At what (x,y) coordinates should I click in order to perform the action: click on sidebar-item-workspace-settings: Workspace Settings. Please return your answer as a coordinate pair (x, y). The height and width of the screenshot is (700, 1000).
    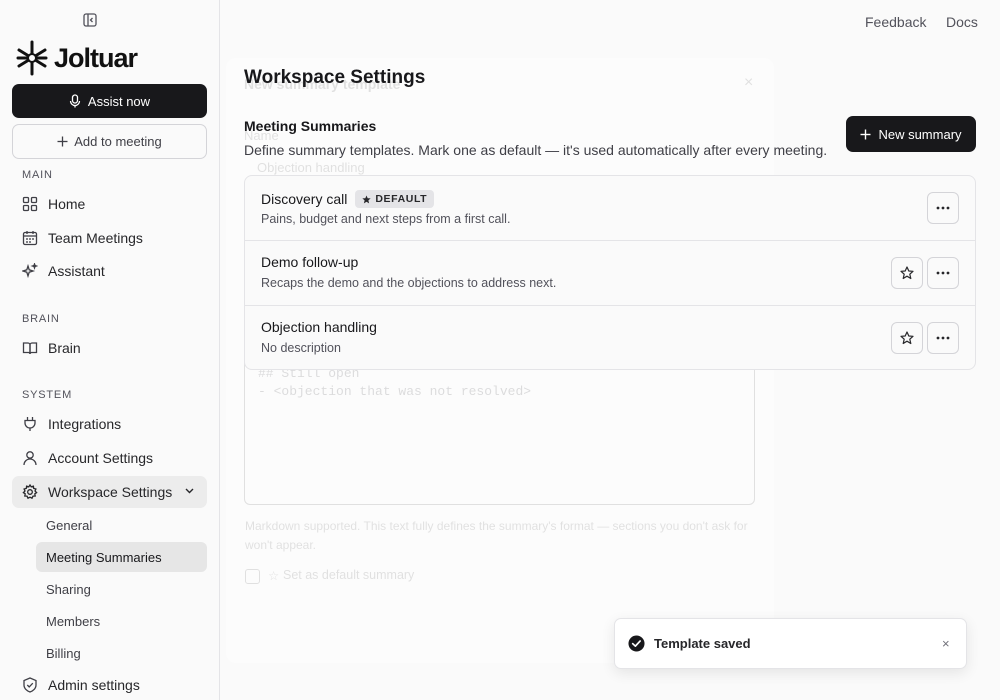
    Looking at the image, I should click on (109, 492).